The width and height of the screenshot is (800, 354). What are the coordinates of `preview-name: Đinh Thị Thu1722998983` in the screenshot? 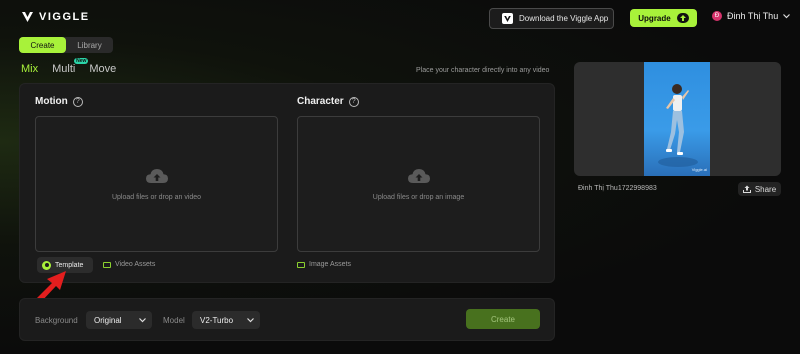 It's located at (617, 188).